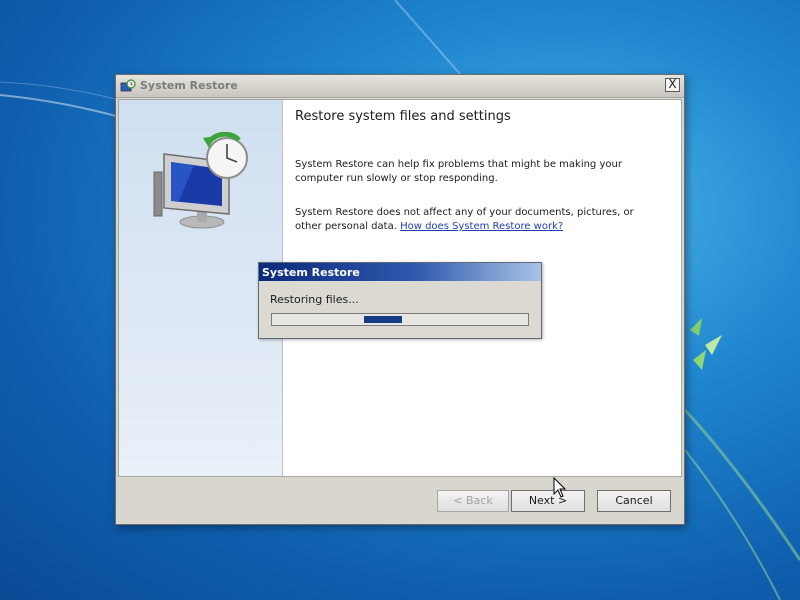 The height and width of the screenshot is (600, 800). I want to click on next-button: Next >, so click(548, 501).